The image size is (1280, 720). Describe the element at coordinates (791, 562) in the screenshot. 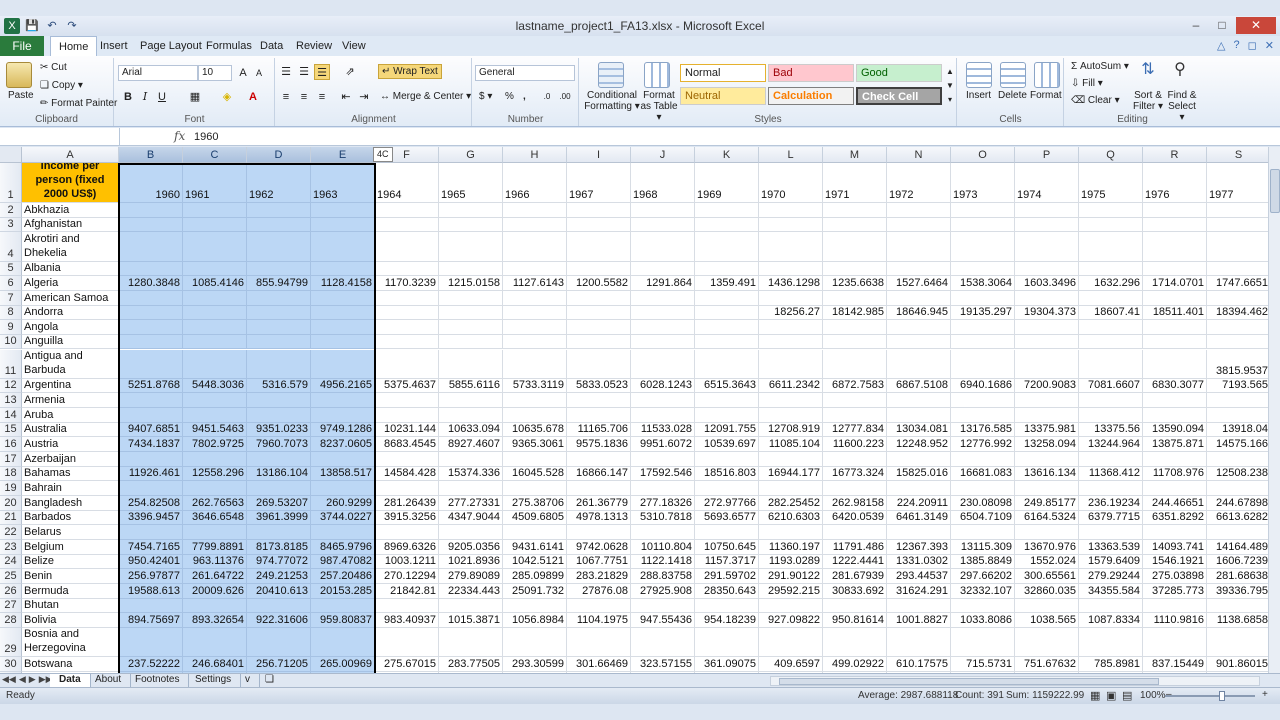

I see `data-cell: 1193.0289` at that location.